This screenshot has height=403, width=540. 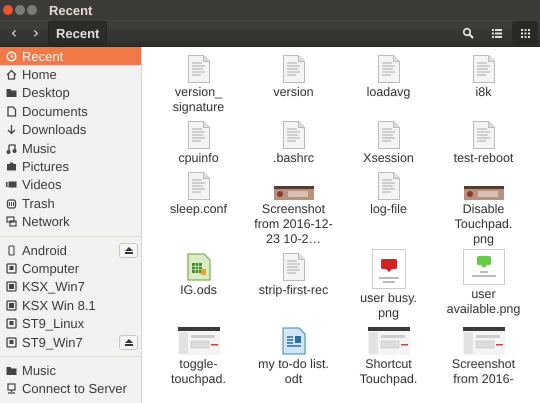 I want to click on file-name: strip-first-rec, so click(x=294, y=290).